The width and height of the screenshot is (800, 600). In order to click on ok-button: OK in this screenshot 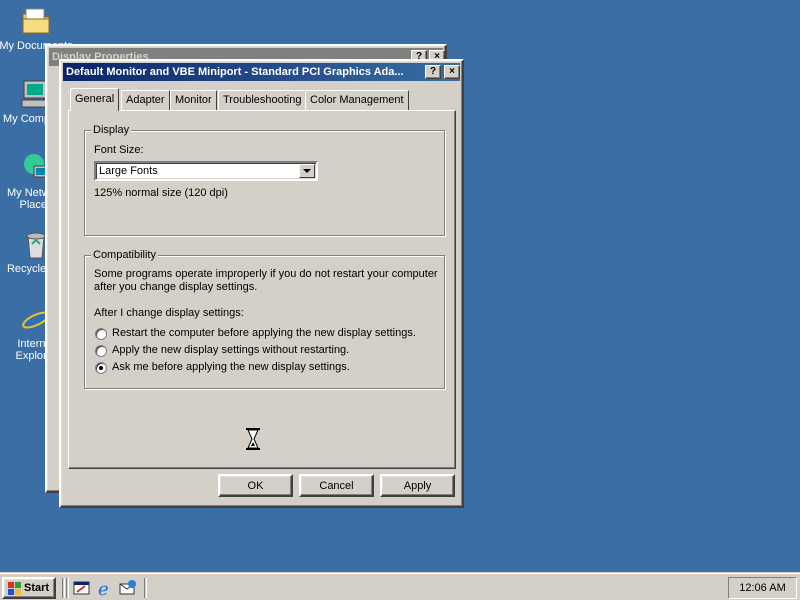, I will do `click(255, 485)`.